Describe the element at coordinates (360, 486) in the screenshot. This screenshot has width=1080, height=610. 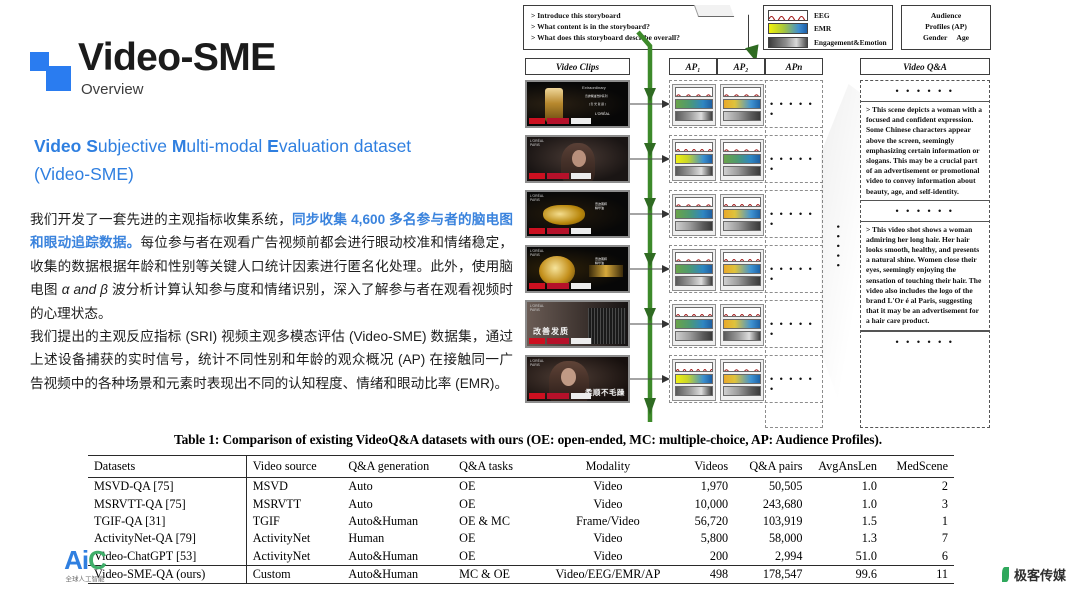
I see `td-qa-generation: Auto` at that location.